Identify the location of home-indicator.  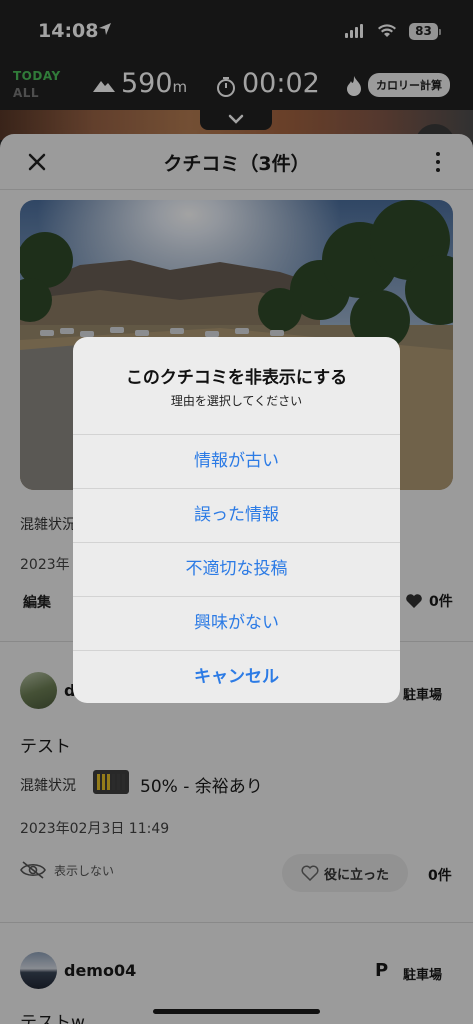
(236, 1011).